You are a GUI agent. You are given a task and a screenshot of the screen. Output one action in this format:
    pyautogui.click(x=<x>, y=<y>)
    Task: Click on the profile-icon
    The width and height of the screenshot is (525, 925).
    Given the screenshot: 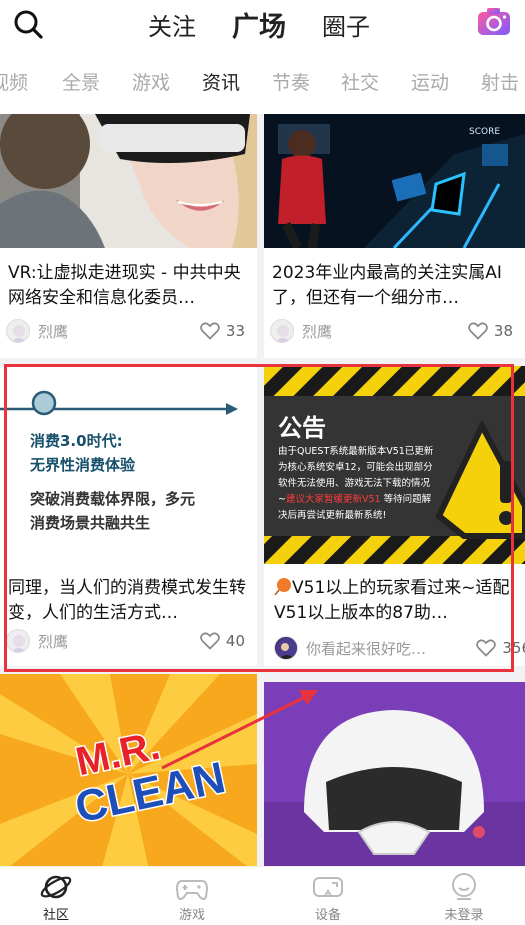 What is the action you would take?
    pyautogui.click(x=464, y=886)
    